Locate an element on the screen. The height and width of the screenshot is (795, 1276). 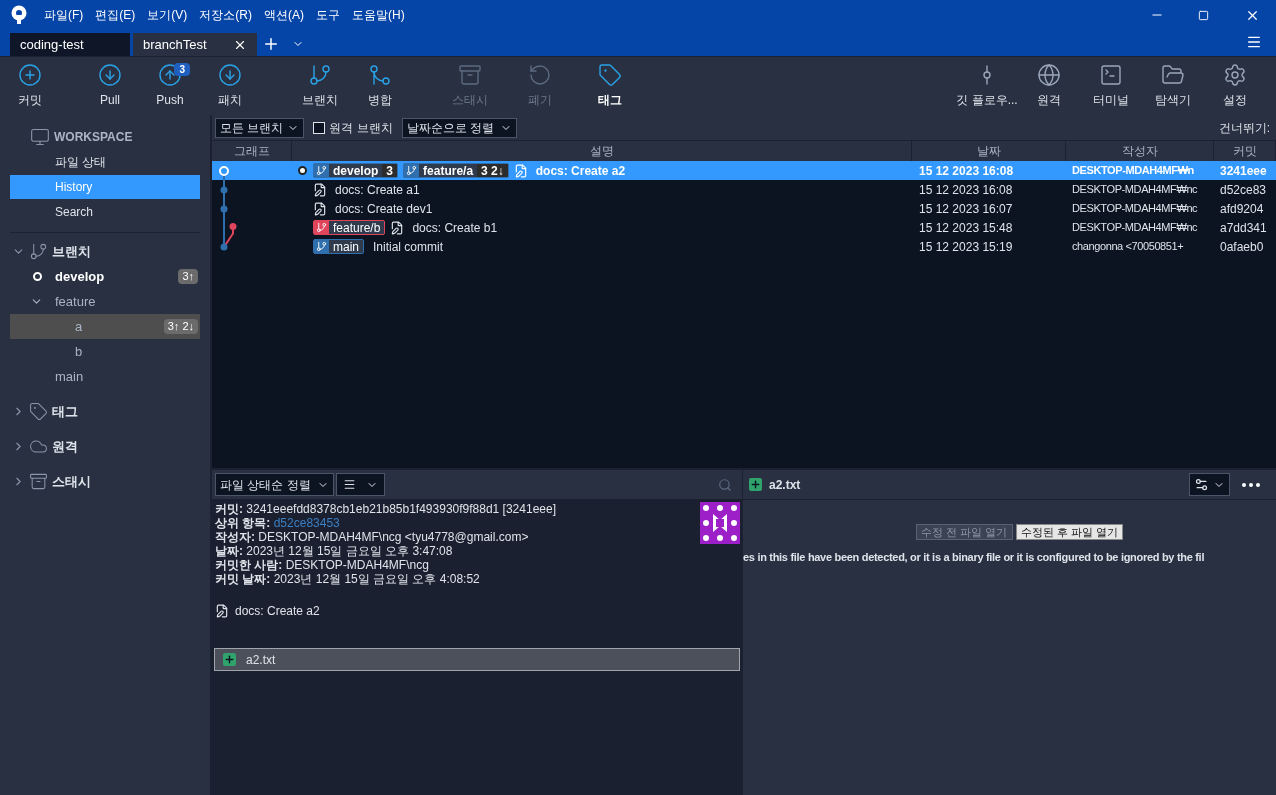
sidebar-section: 태그 is located at coordinates (105, 411).